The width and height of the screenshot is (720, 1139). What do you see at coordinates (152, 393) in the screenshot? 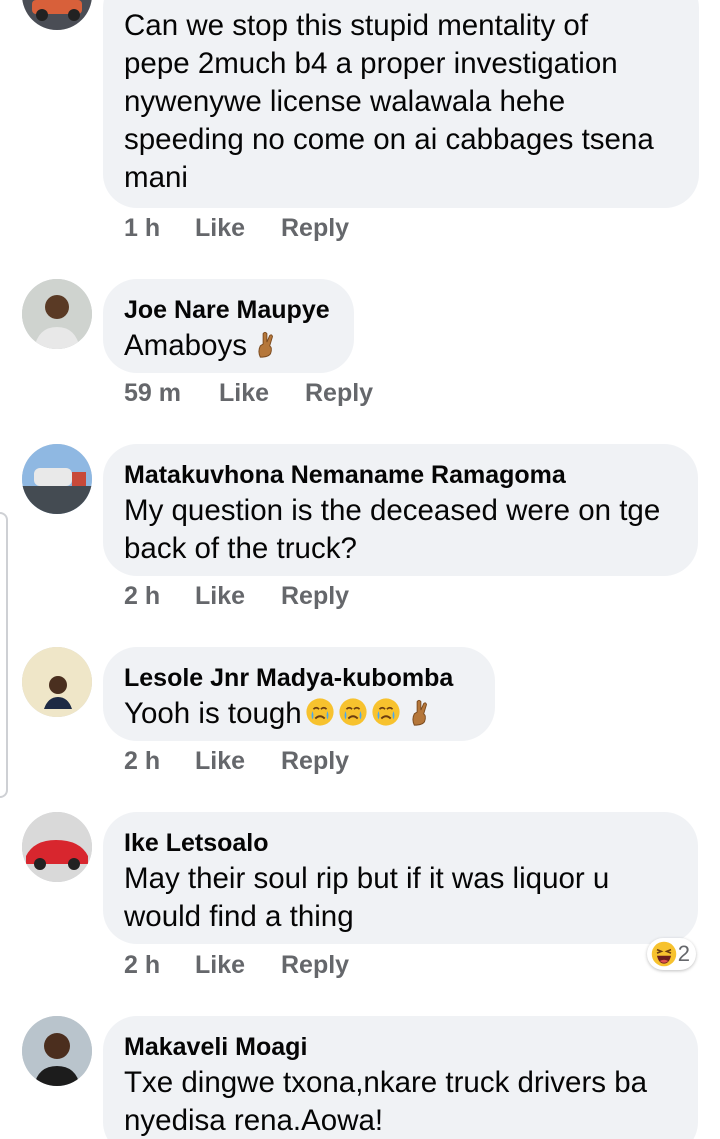
I see `comment-timestamp: 59 m` at bounding box center [152, 393].